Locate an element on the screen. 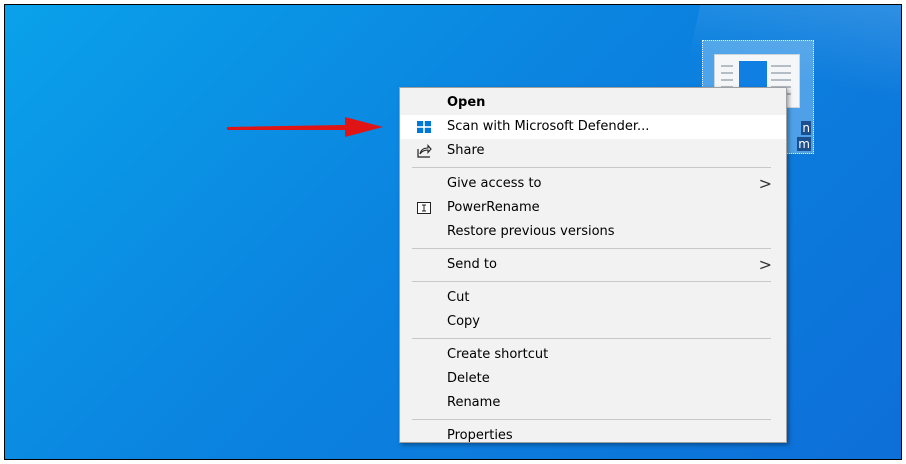  menu-item-give-access: Give access to > is located at coordinates (593, 184).